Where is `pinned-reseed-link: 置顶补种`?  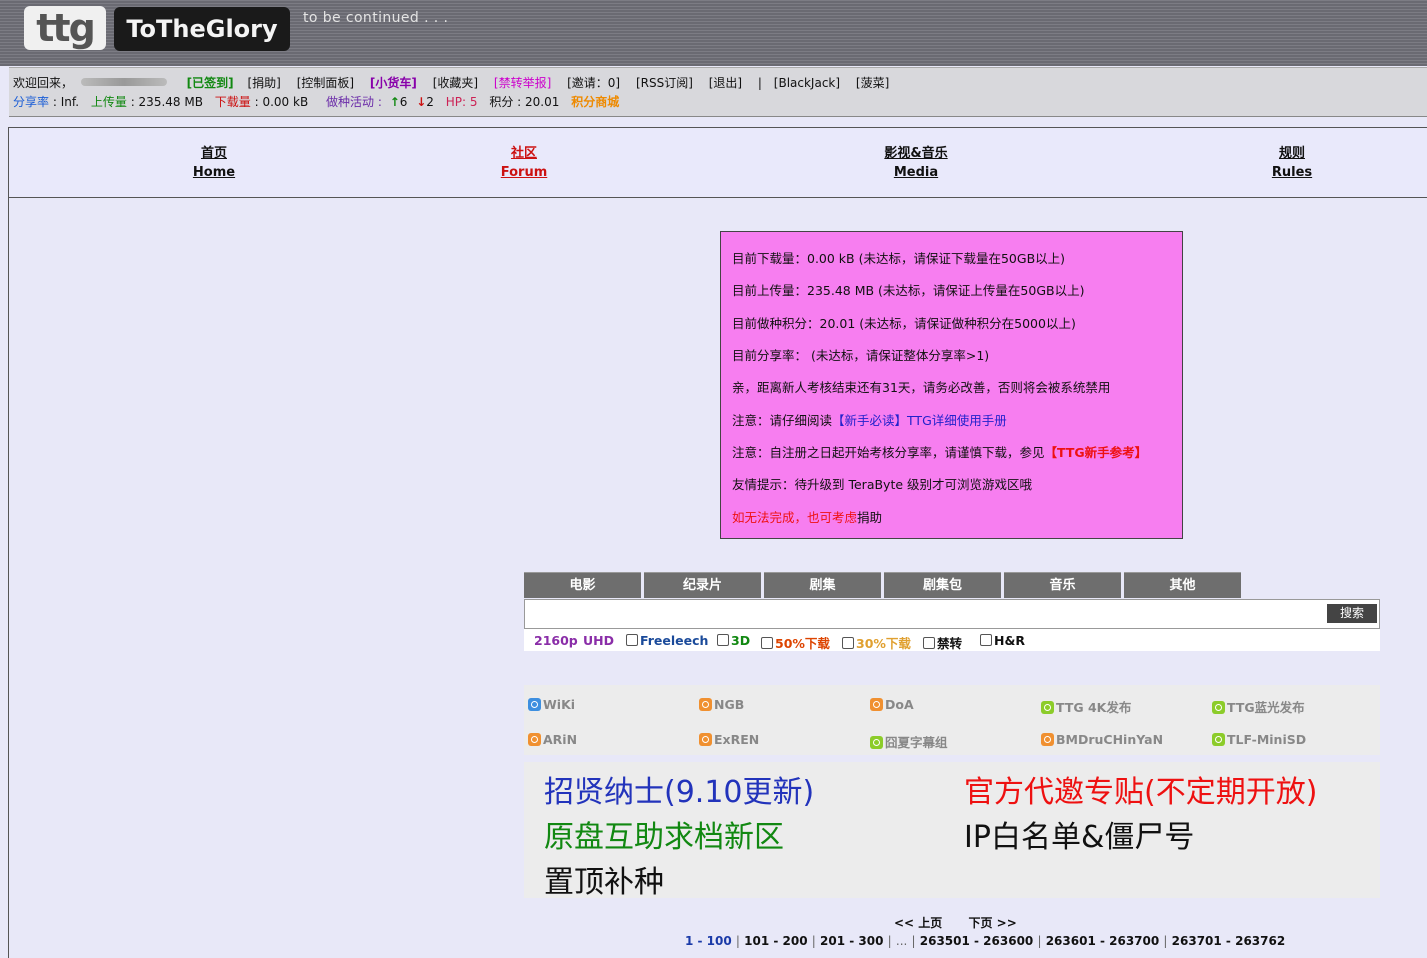 pinned-reseed-link: 置顶补种 is located at coordinates (604, 879).